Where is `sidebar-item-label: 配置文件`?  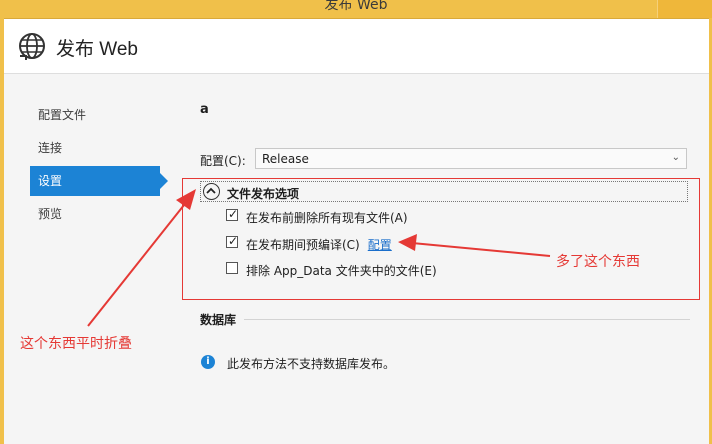
sidebar-item-label: 配置文件 is located at coordinates (62, 115).